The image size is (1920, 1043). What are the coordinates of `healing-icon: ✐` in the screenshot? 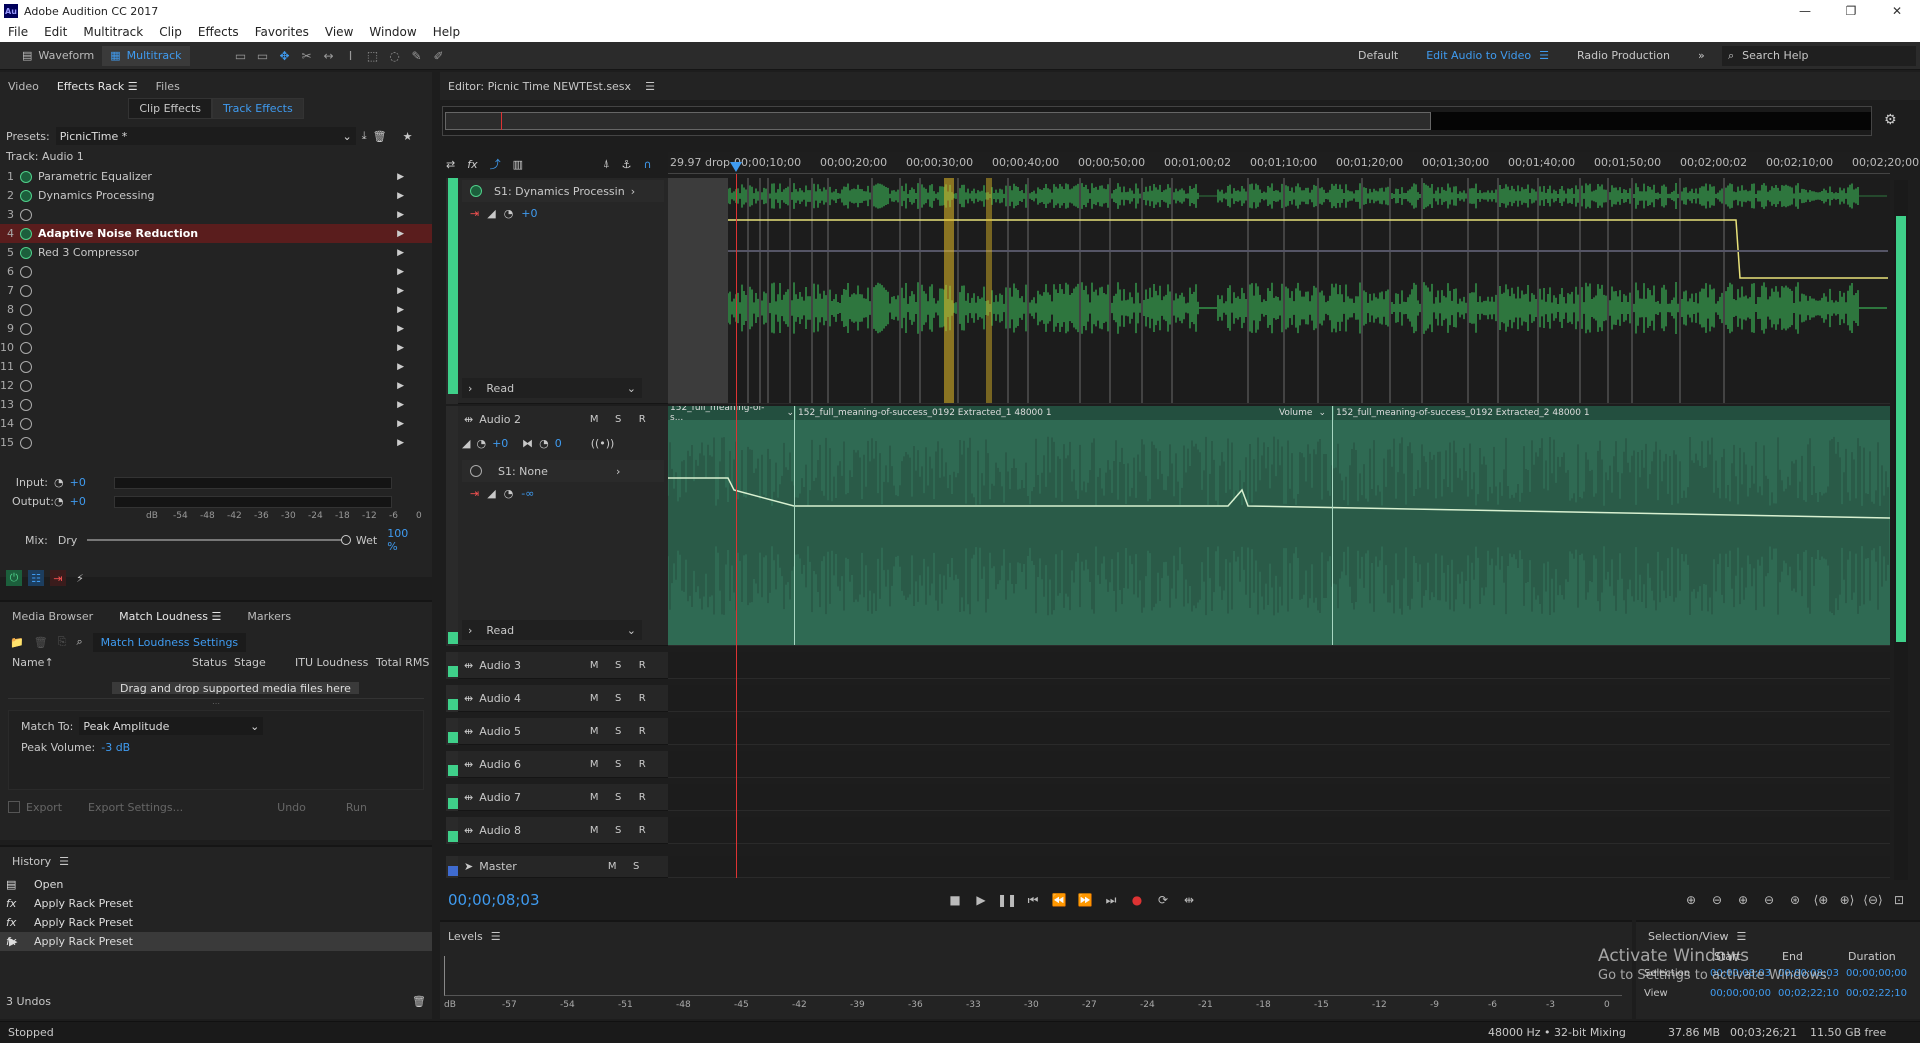 It's located at (439, 56).